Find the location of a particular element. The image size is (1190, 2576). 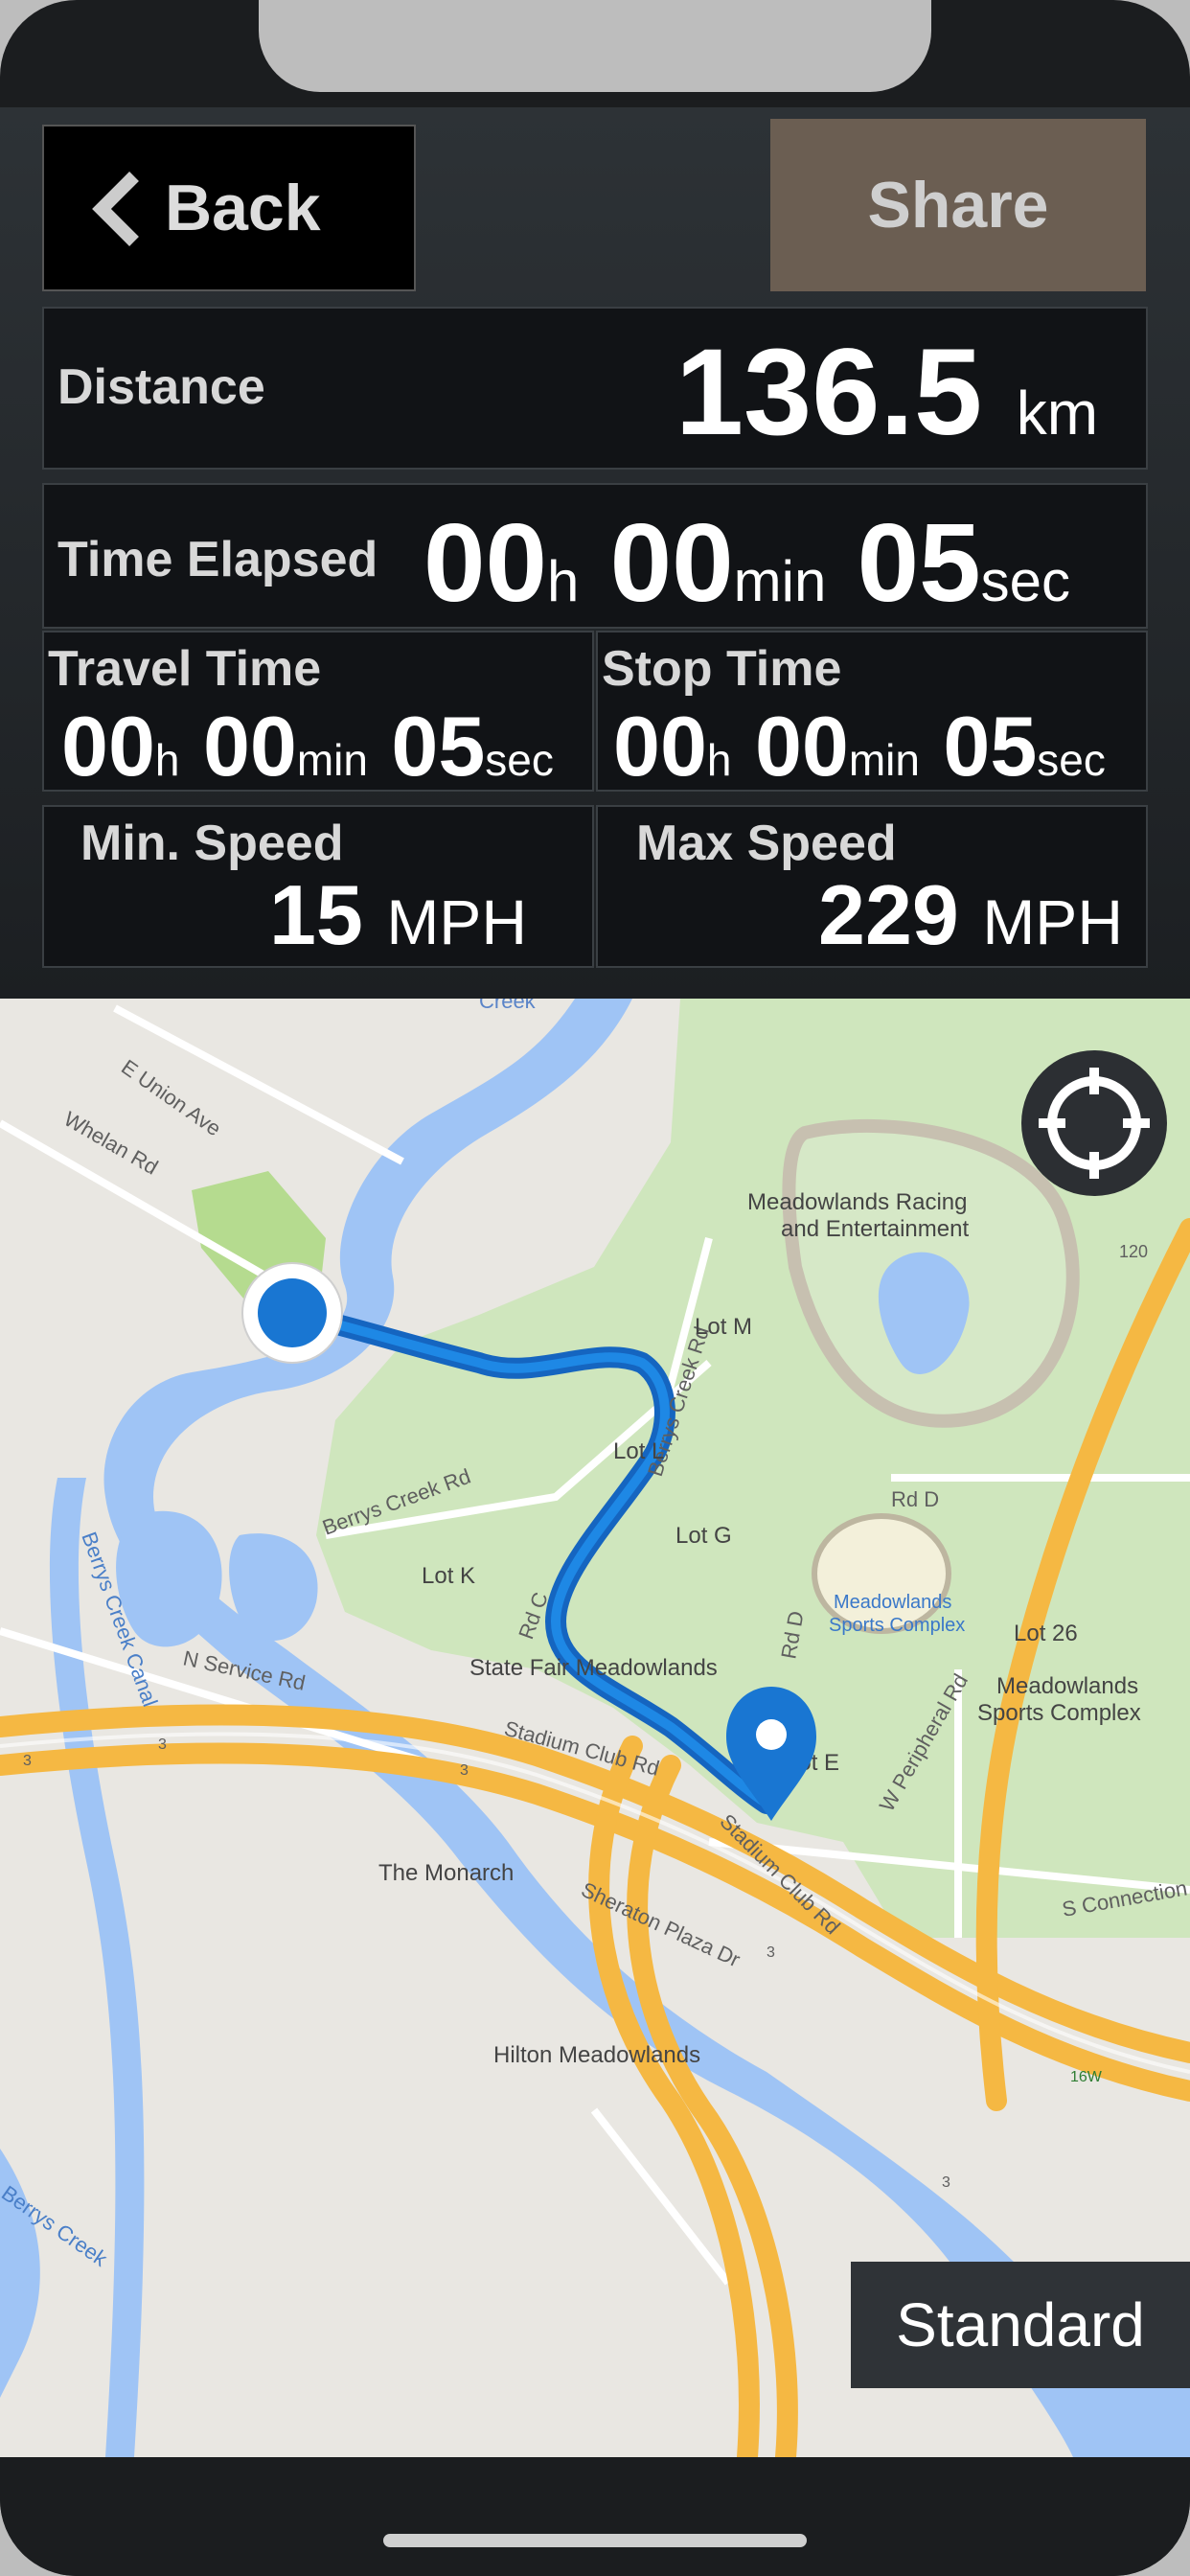

min-speed-label: Min. Speed is located at coordinates (212, 843).